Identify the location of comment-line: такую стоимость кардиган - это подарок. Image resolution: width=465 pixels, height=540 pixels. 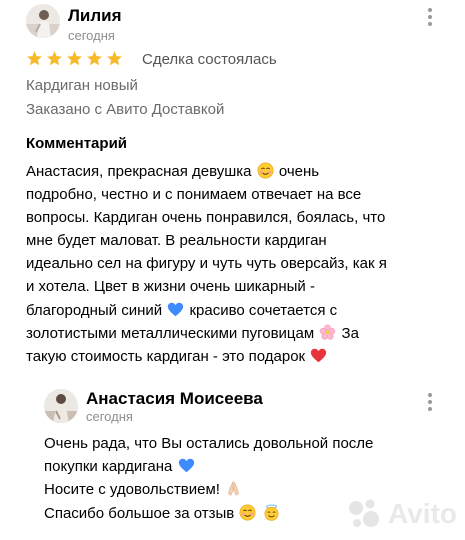
(166, 356).